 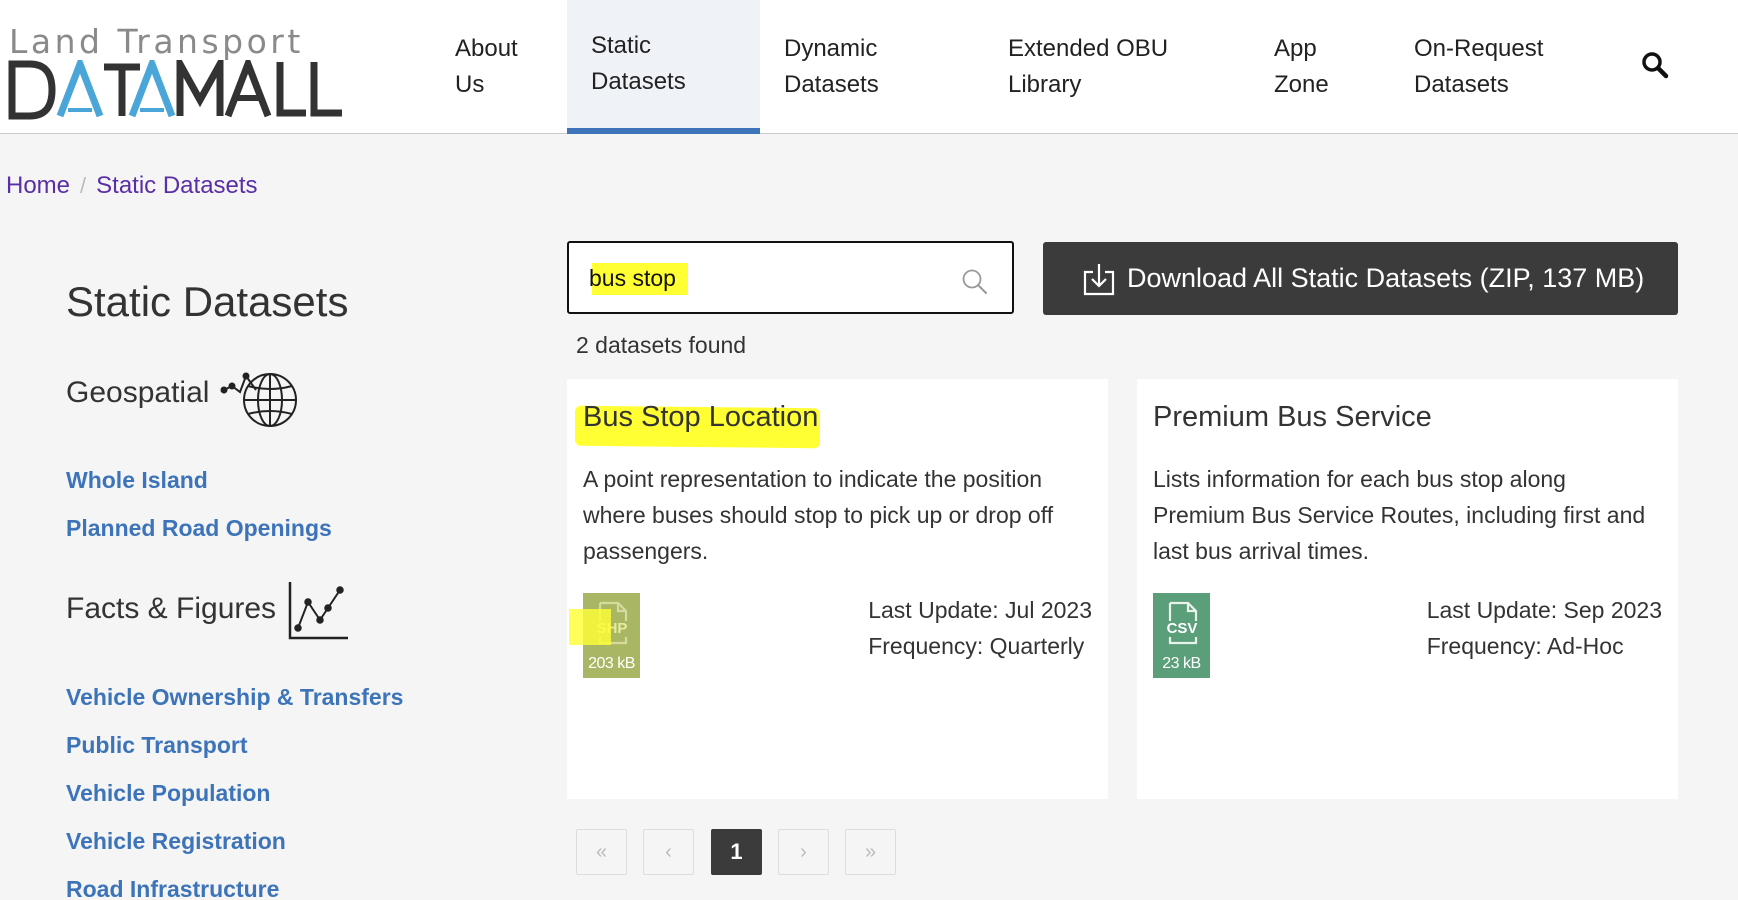 What do you see at coordinates (175, 90) in the screenshot?
I see `logo-wordmark` at bounding box center [175, 90].